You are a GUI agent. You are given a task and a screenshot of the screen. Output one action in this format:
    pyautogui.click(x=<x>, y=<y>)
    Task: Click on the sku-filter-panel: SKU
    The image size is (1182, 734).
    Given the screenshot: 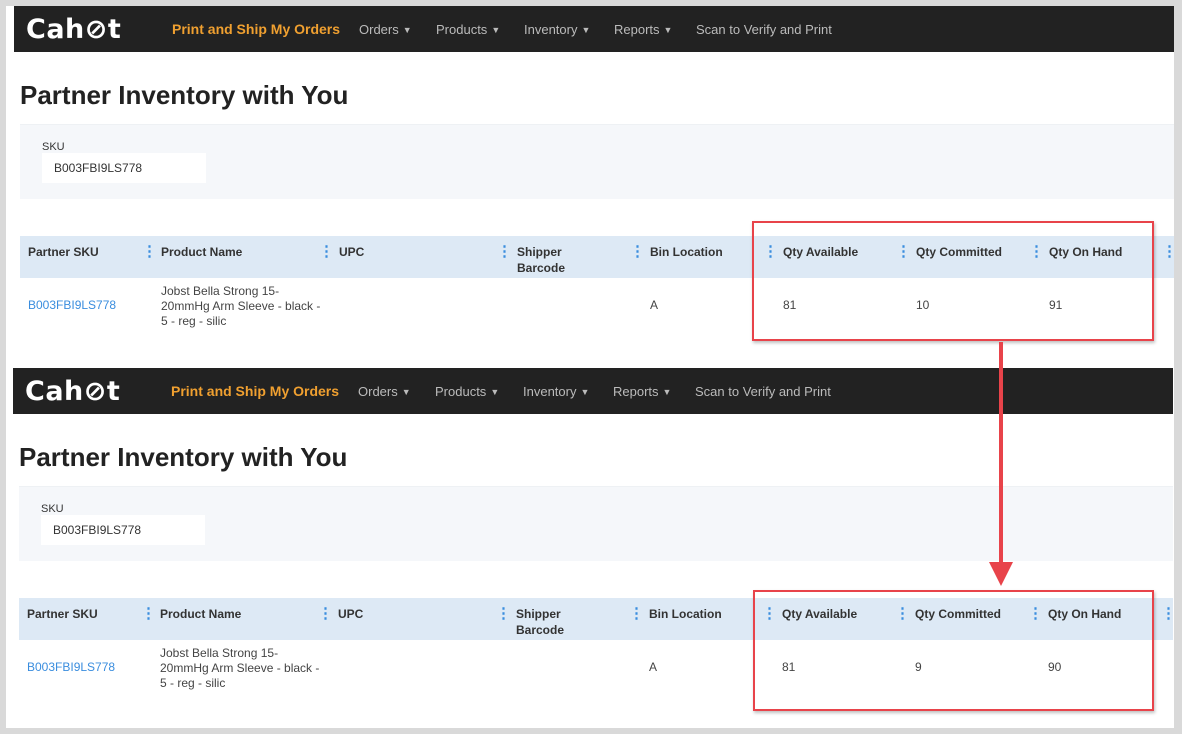 What is the action you would take?
    pyautogui.click(x=597, y=161)
    